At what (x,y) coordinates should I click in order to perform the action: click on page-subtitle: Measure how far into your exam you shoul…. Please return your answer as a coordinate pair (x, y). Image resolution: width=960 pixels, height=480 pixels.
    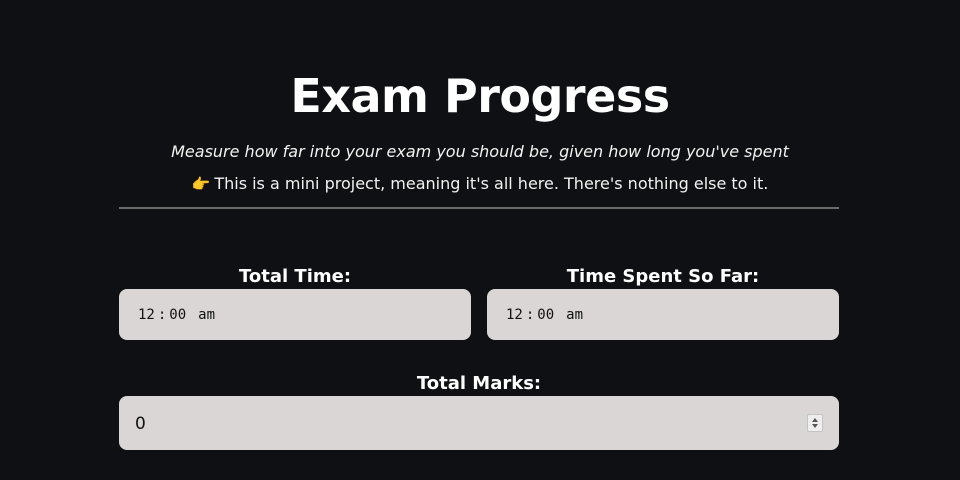
    Looking at the image, I should click on (480, 151).